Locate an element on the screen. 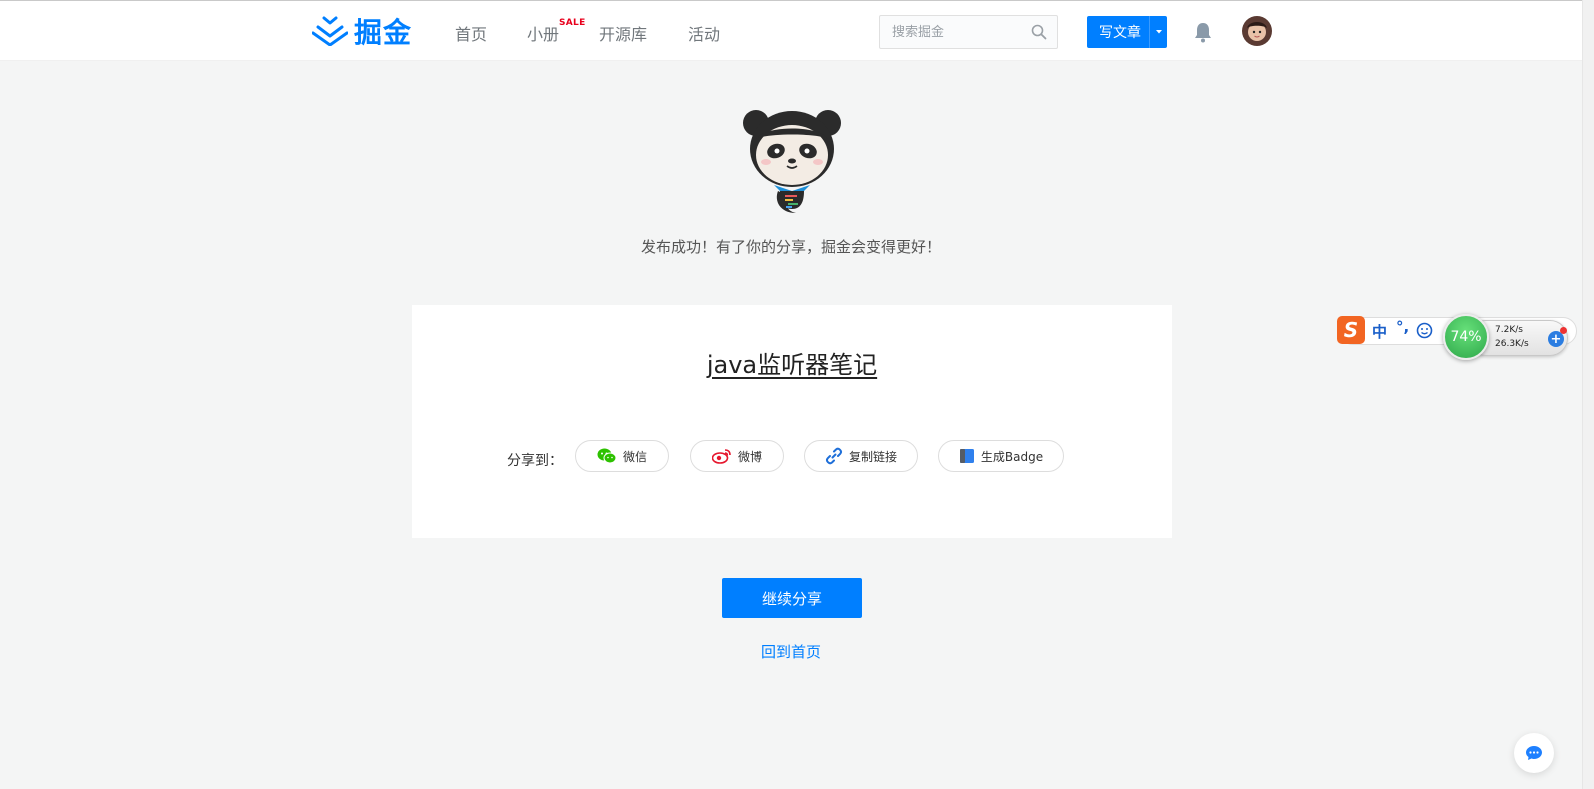  notification-dot is located at coordinates (1563, 330).